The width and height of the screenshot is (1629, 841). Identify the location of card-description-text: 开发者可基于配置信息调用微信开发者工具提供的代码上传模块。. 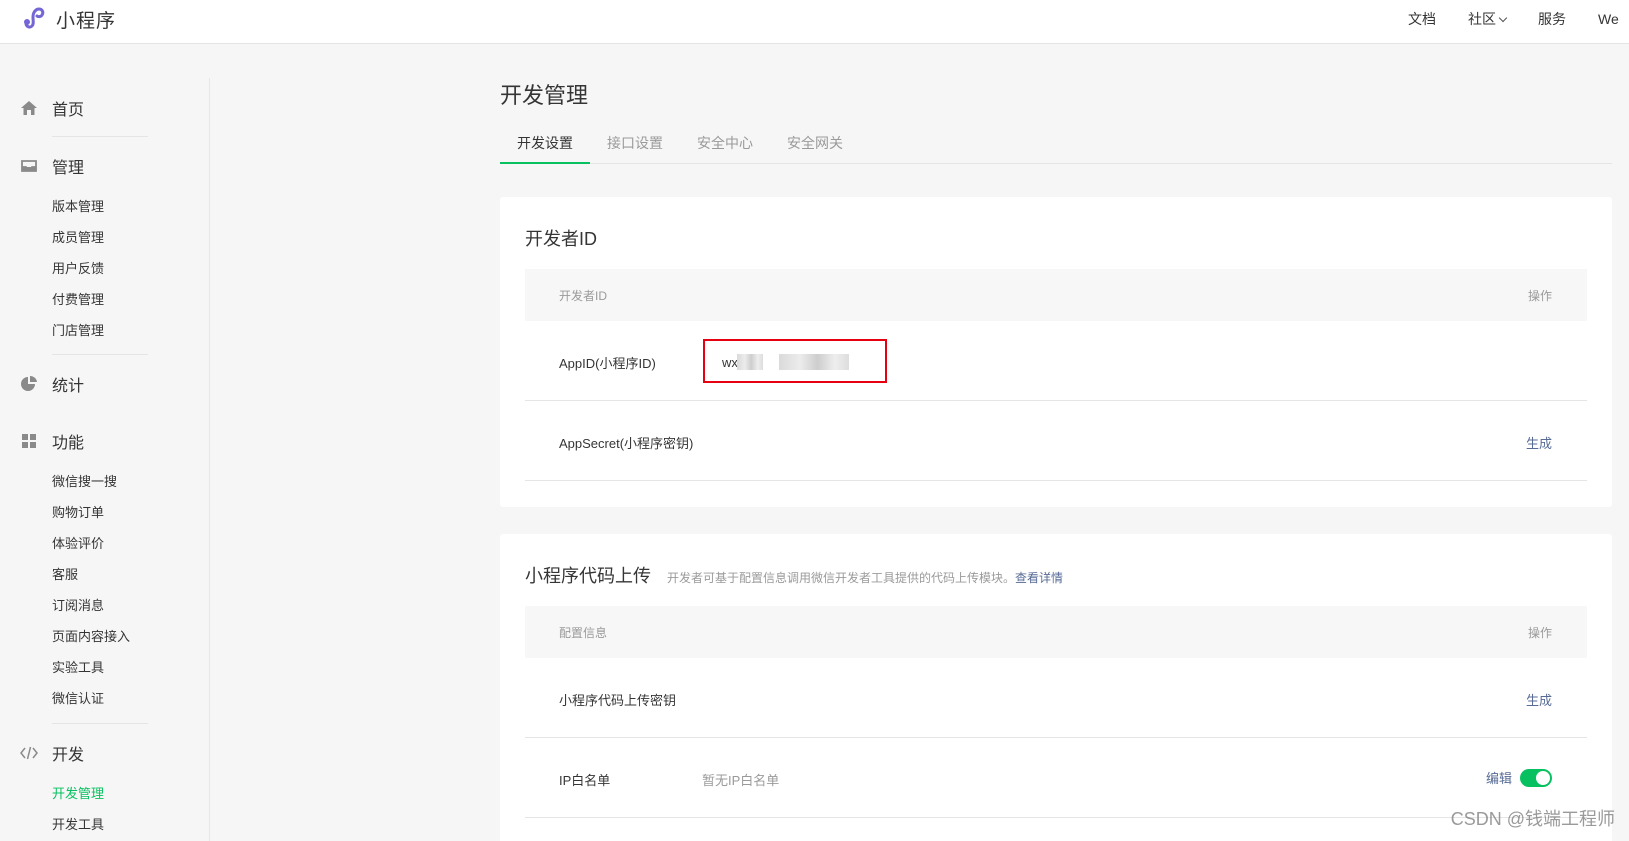
(841, 578).